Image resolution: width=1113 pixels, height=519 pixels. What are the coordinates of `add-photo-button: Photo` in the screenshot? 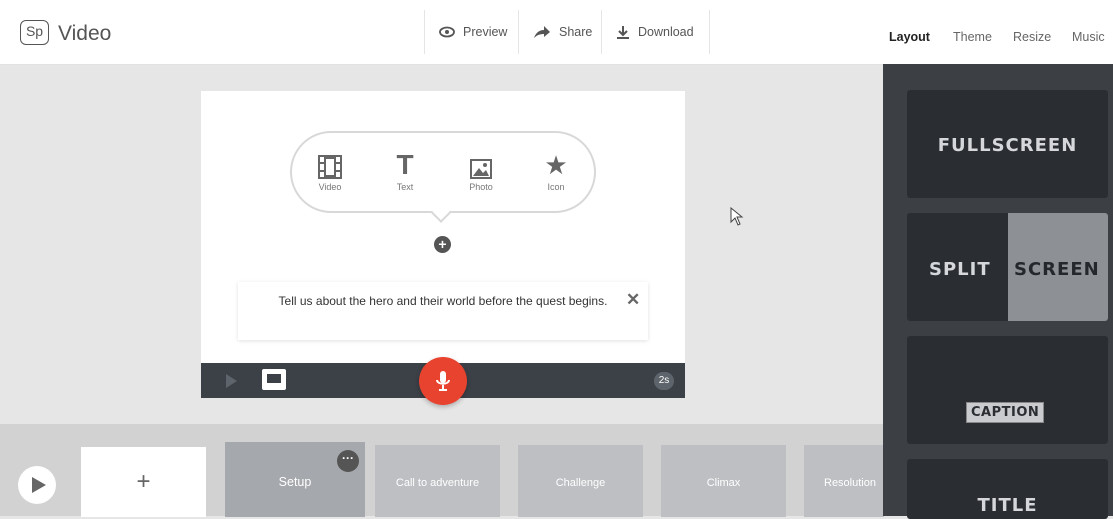 It's located at (481, 171).